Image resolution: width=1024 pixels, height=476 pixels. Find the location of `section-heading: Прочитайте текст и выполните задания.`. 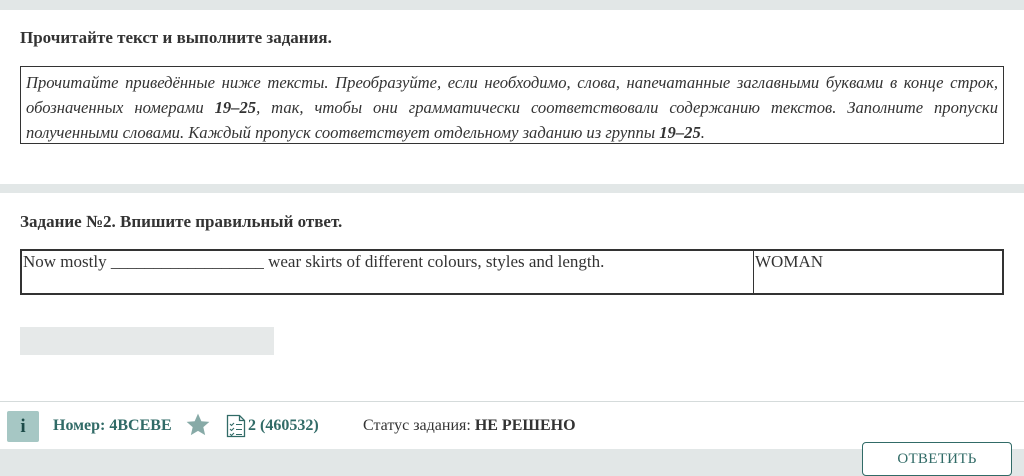

section-heading: Прочитайте текст и выполните задания. is located at coordinates (176, 37).